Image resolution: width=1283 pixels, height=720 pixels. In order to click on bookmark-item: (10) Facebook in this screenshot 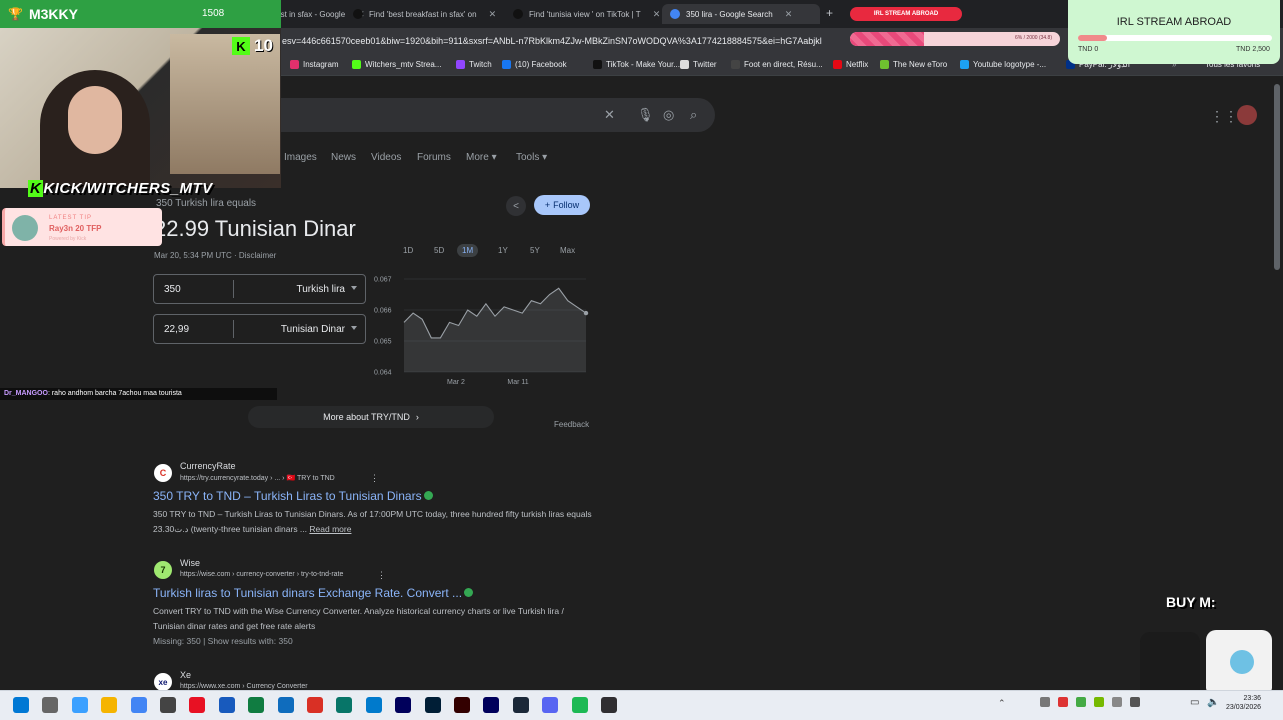, I will do `click(534, 64)`.